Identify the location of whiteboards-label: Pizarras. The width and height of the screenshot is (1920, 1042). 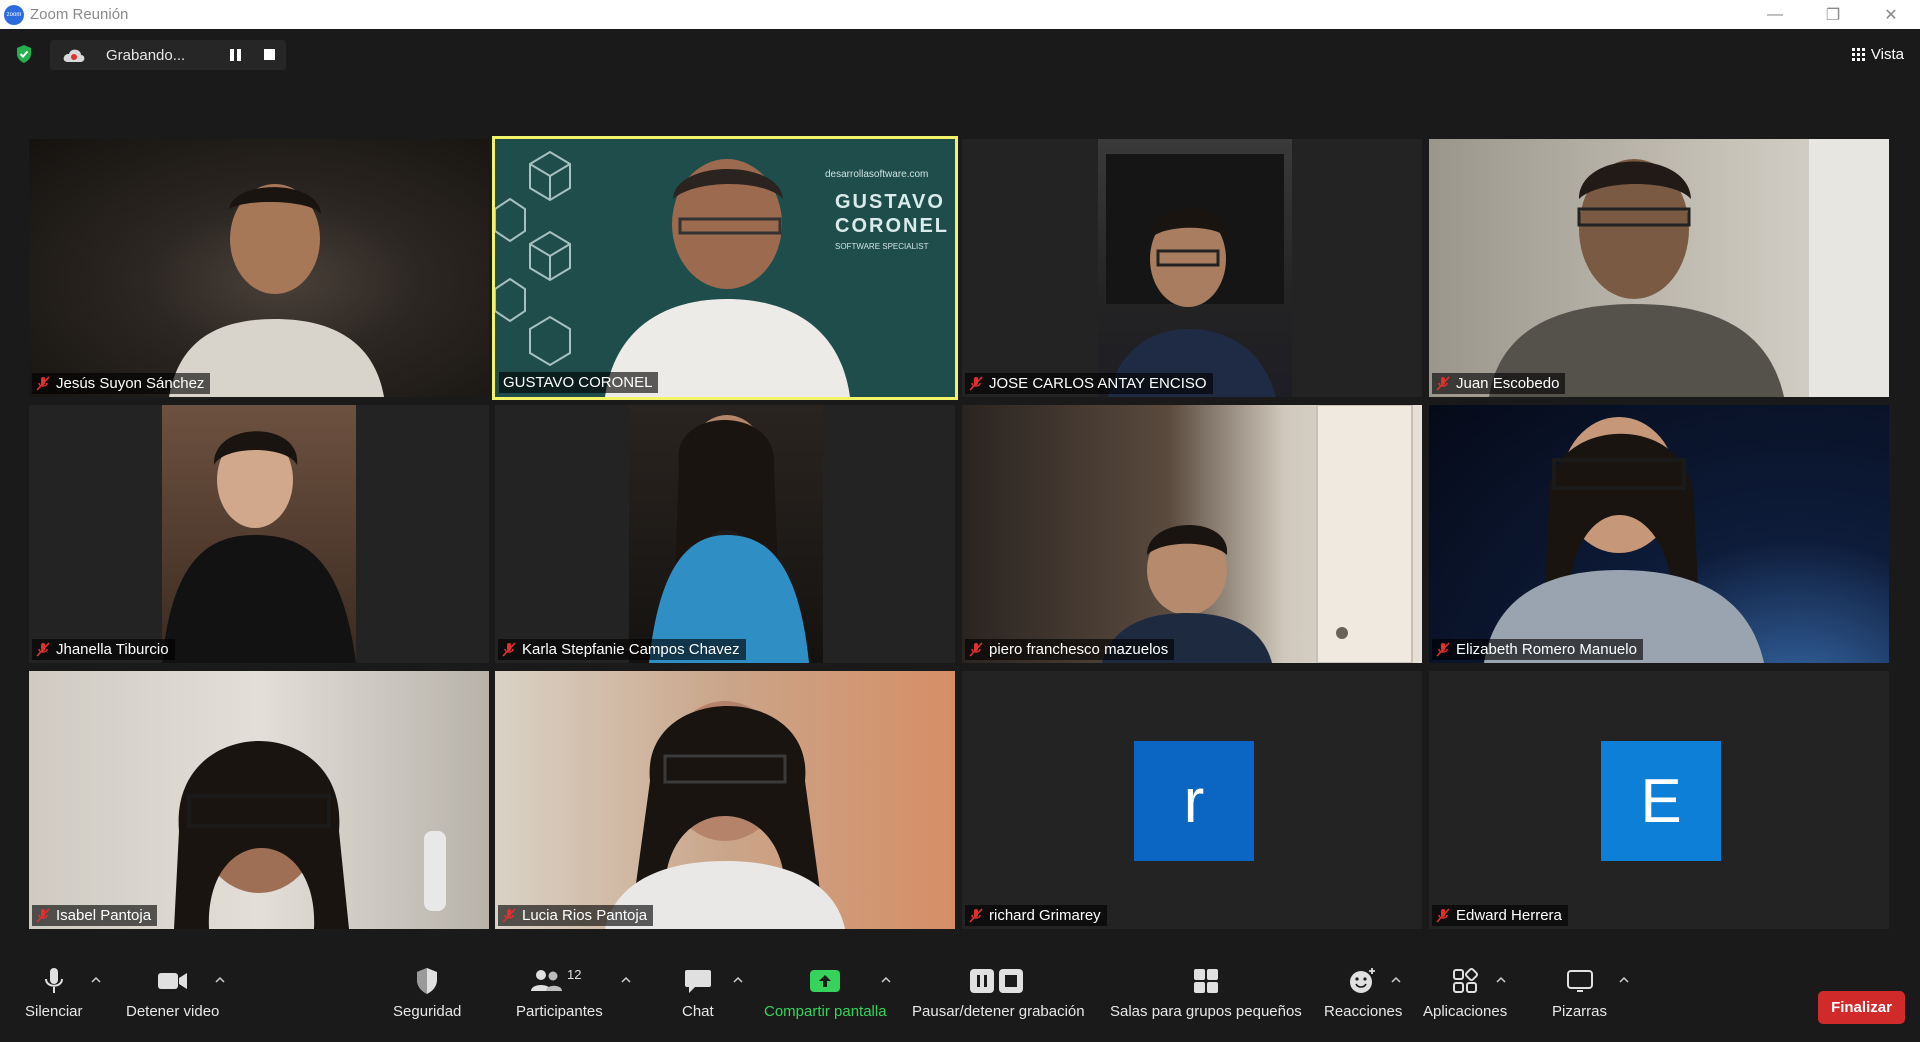
(1580, 1011).